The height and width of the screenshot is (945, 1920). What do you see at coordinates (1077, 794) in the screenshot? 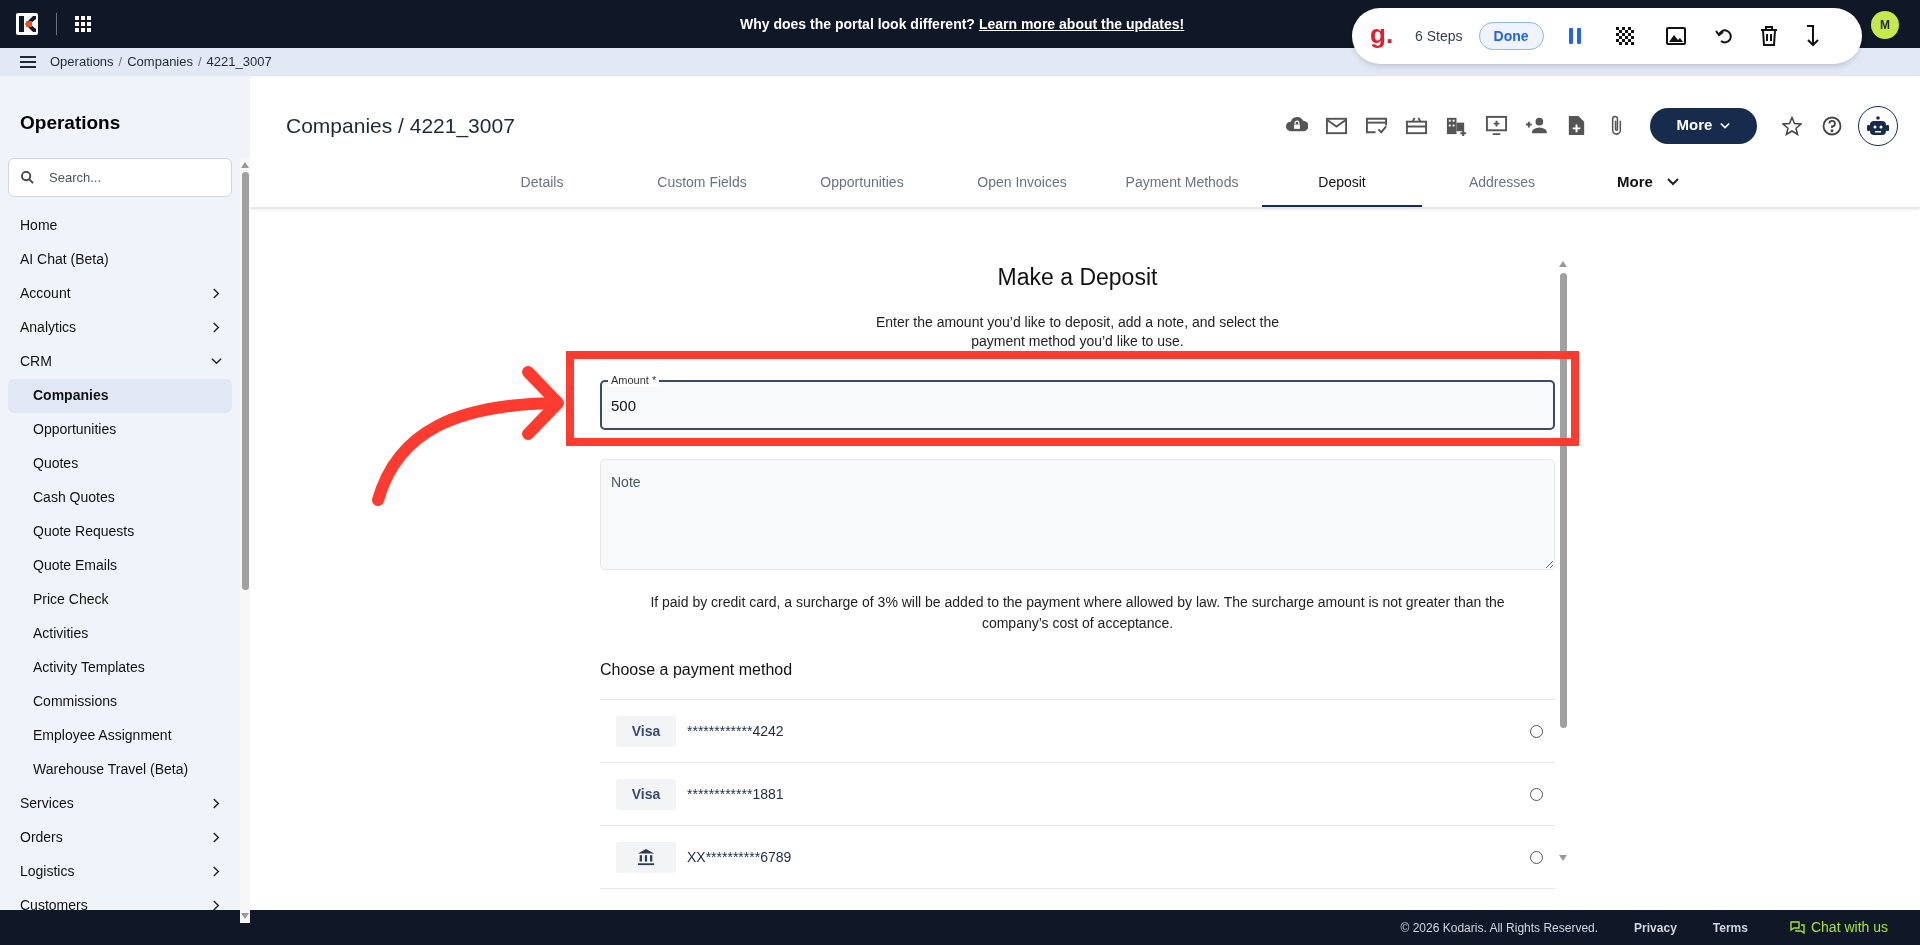
I see `payment-method-row: Visa ************1881` at bounding box center [1077, 794].